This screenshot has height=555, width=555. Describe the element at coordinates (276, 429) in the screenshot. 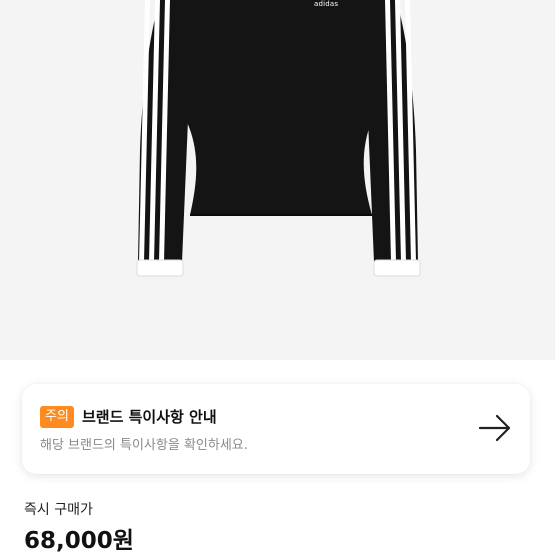

I see `brand-notice-card: 주의 브랜드 특이사항 안내 해당 브랜드의 특이사항을 확인하세요.` at that location.